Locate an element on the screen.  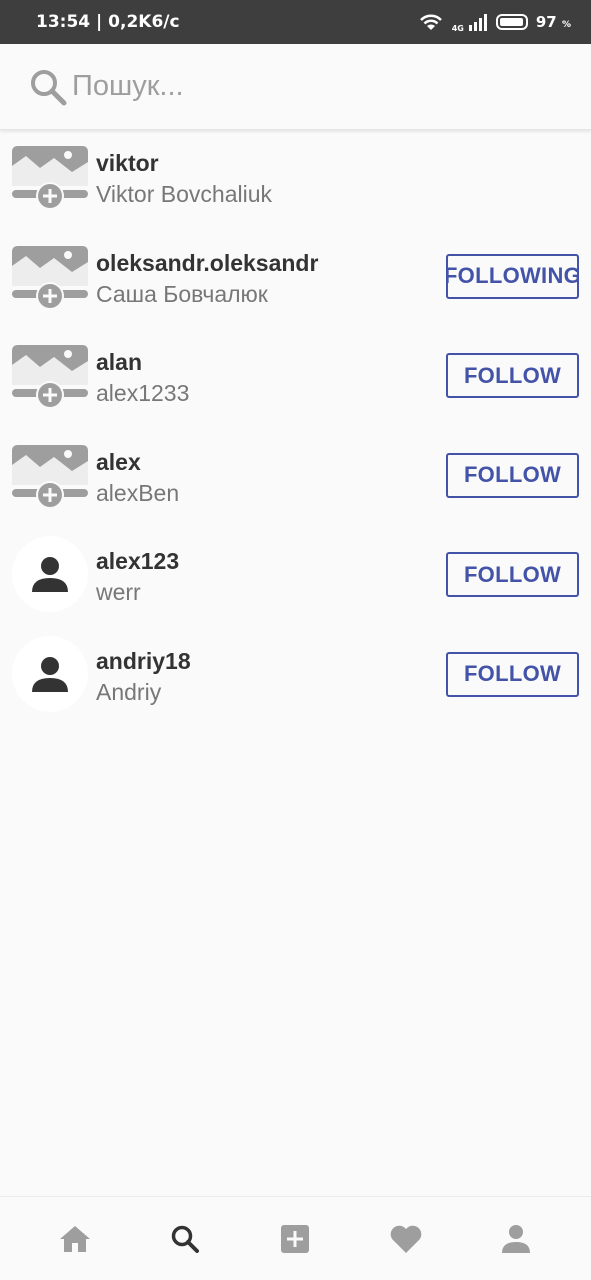
status-icons: 4G 97 % is located at coordinates (494, 22).